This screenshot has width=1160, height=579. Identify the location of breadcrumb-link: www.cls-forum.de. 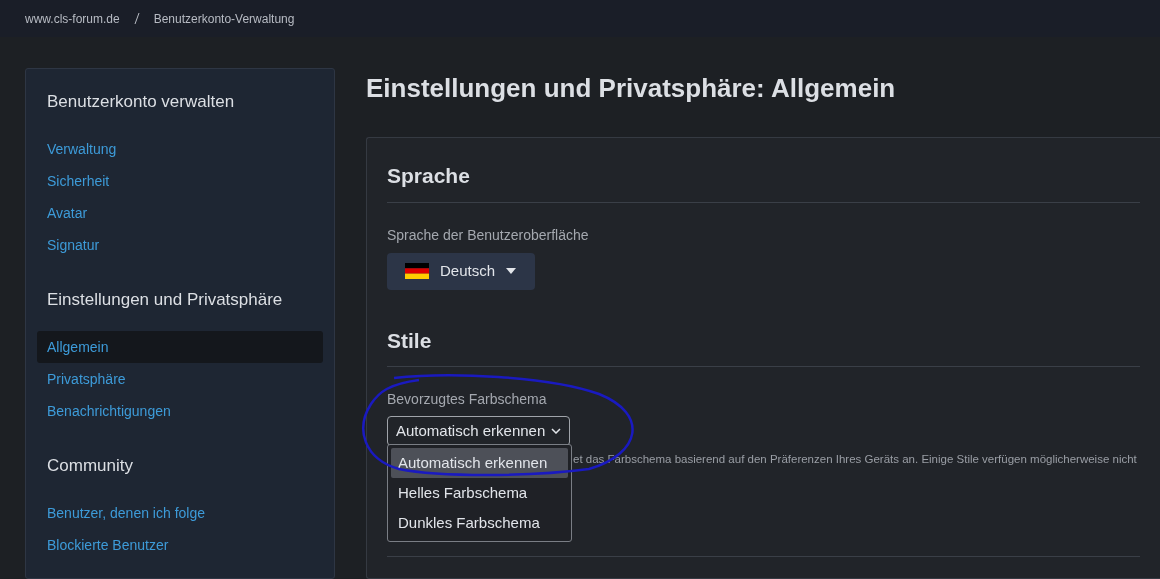
(72, 18).